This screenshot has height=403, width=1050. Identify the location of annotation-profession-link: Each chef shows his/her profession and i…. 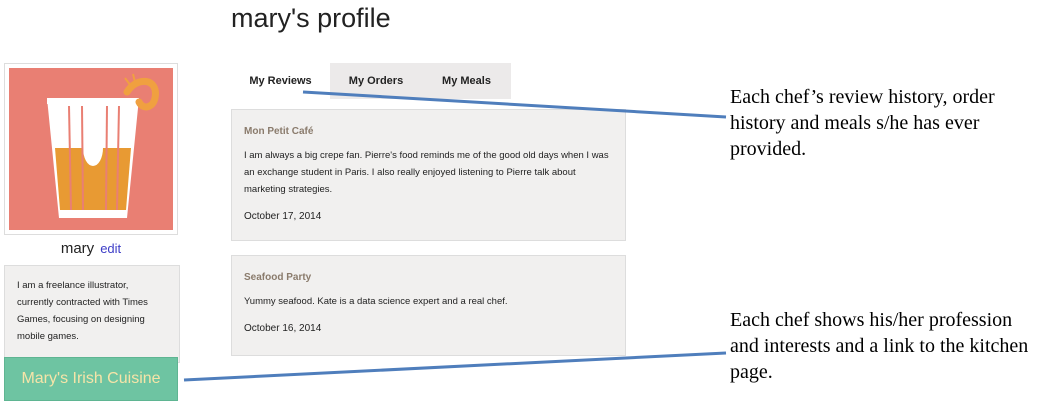
(879, 346).